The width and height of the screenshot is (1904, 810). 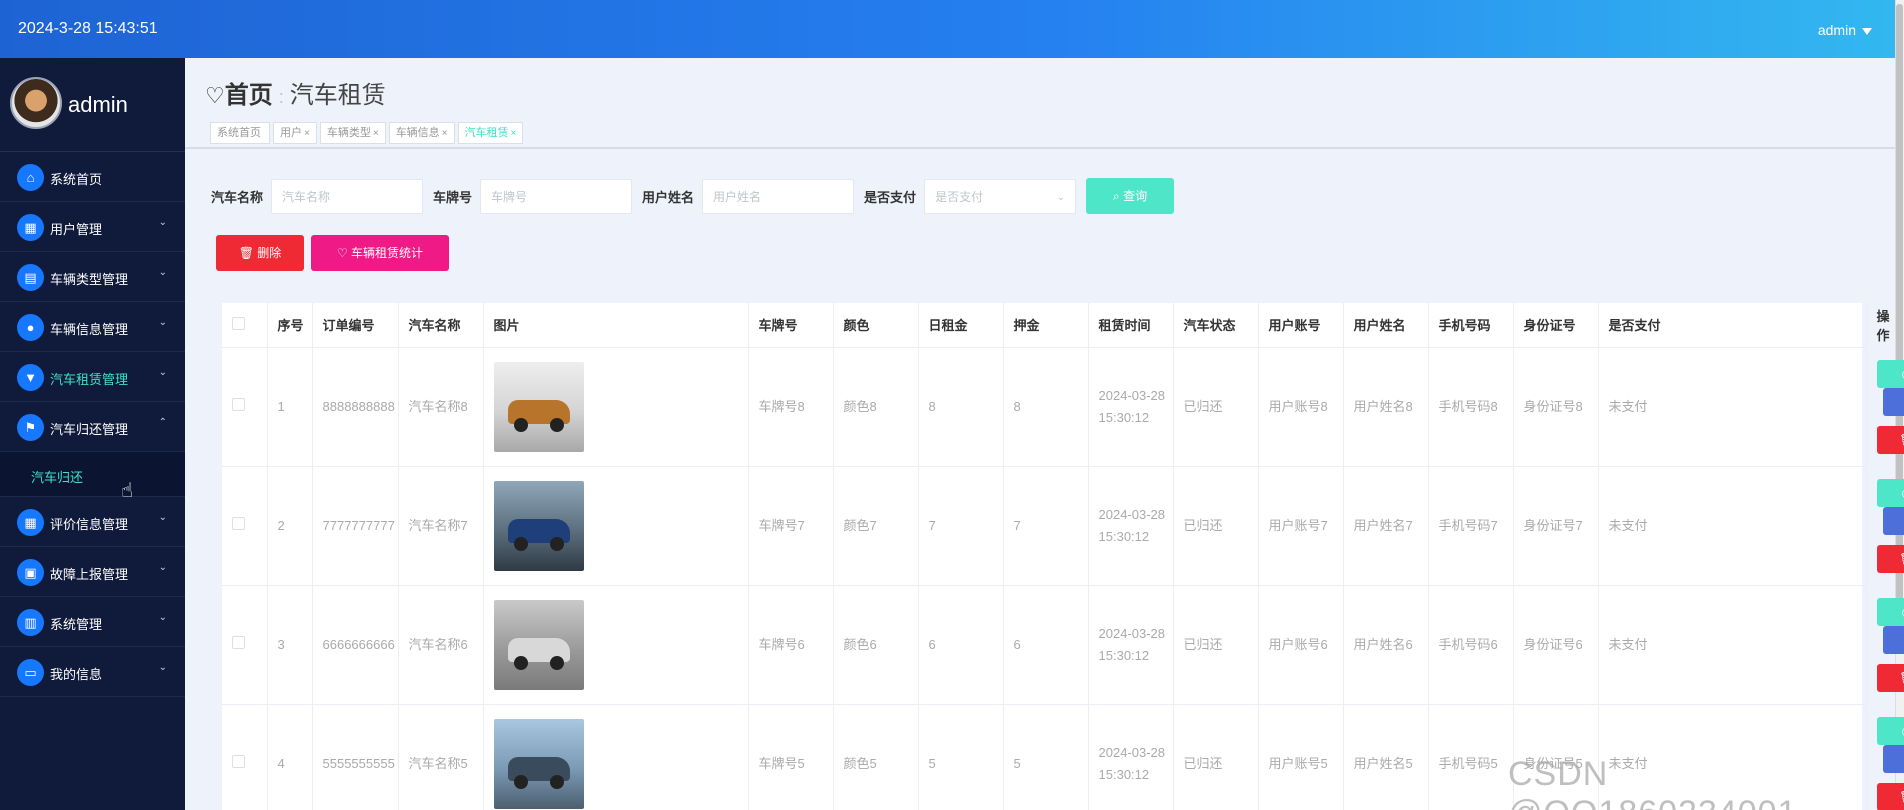 What do you see at coordinates (1131, 757) in the screenshot?
I see `cell-time: 2024-03-28 15:30:12` at bounding box center [1131, 757].